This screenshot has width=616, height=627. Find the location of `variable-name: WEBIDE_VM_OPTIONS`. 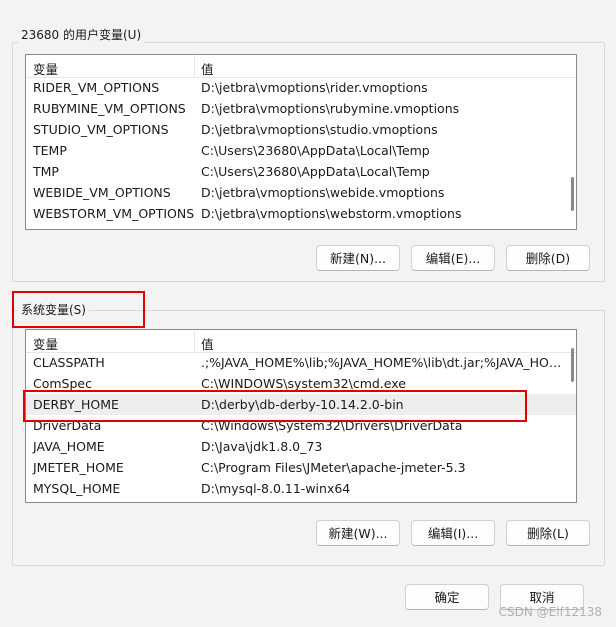

variable-name: WEBIDE_VM_OPTIONS is located at coordinates (102, 192).